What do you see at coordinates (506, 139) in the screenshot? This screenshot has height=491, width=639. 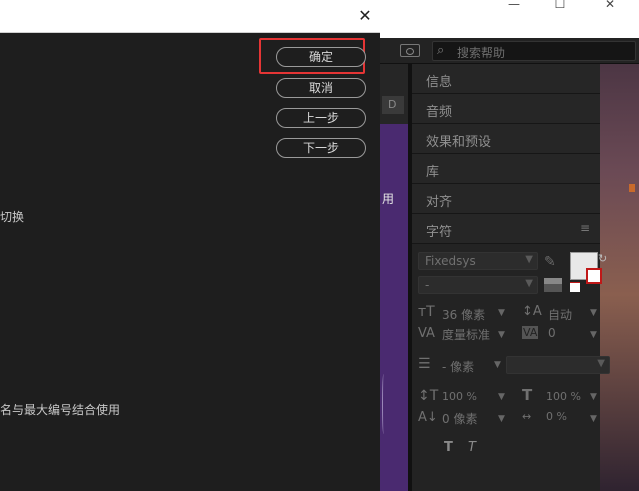 I see `panel-tab-effects: 效果和预设` at bounding box center [506, 139].